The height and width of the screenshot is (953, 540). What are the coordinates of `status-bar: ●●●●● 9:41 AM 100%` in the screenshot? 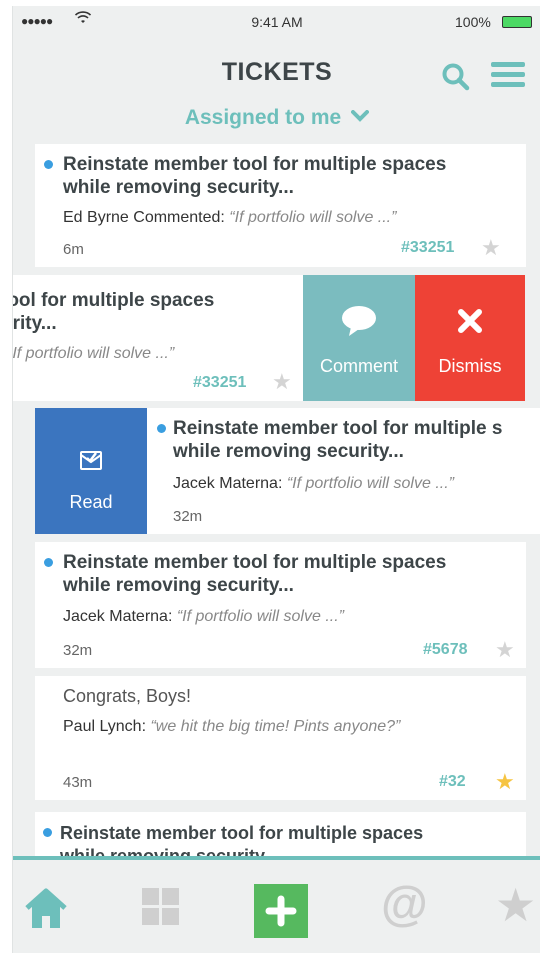 It's located at (276, 22).